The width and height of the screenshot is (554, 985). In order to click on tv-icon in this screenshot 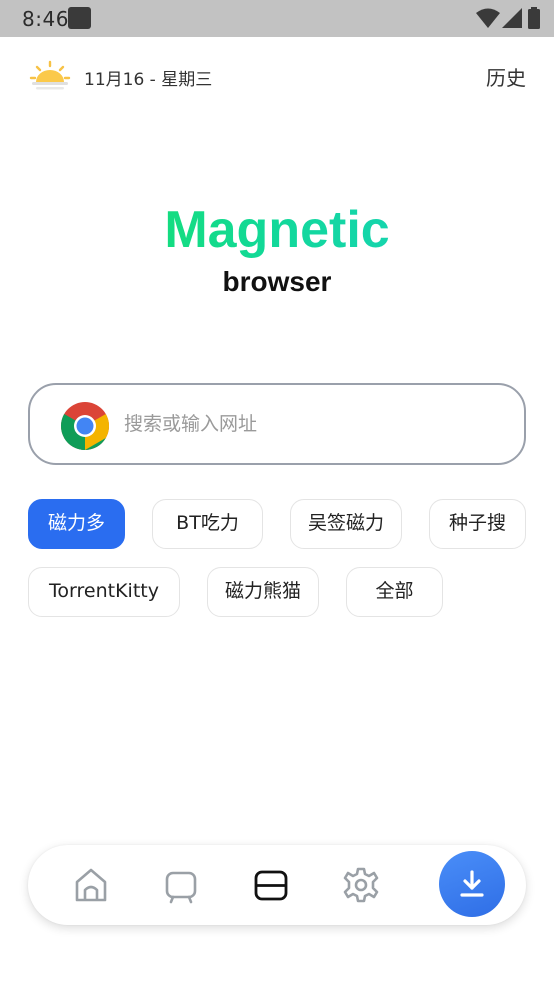, I will do `click(181, 887)`.